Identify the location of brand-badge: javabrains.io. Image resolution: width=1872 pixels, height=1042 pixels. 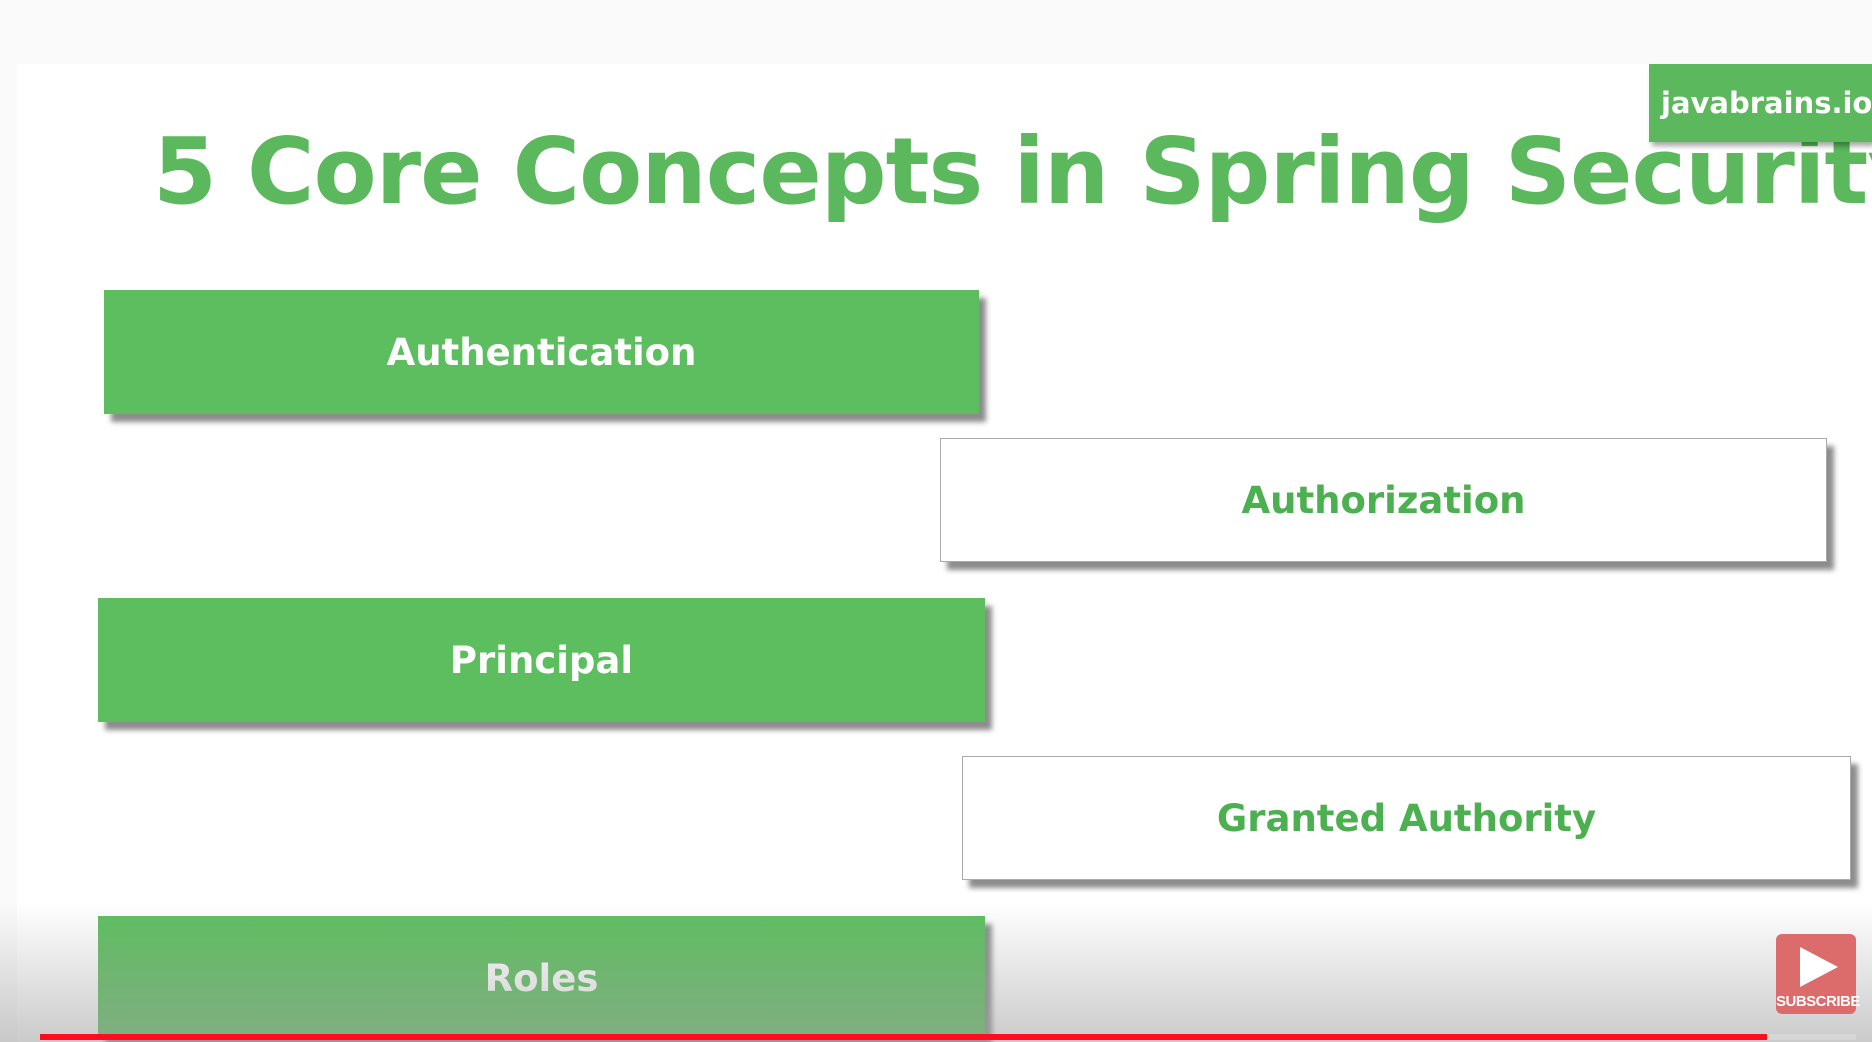
(1760, 103).